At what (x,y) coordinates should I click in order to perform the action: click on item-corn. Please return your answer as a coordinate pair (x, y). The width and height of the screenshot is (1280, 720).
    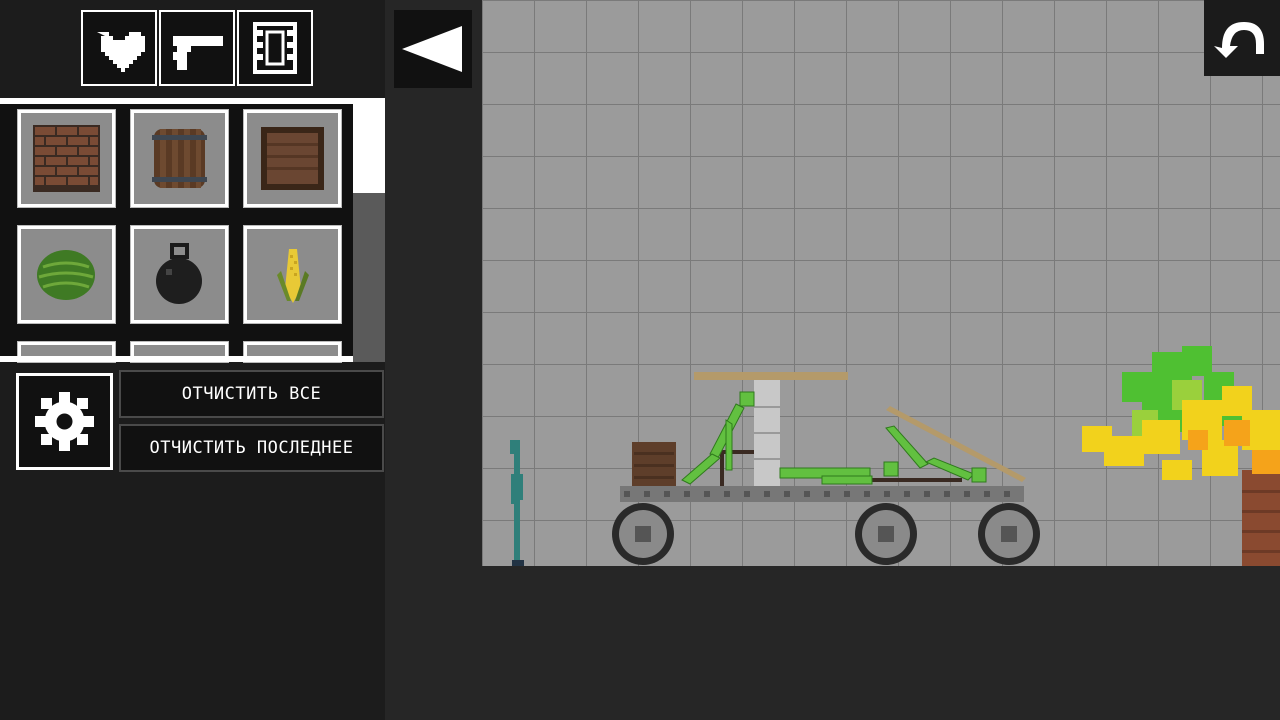
    Looking at the image, I should click on (292, 274).